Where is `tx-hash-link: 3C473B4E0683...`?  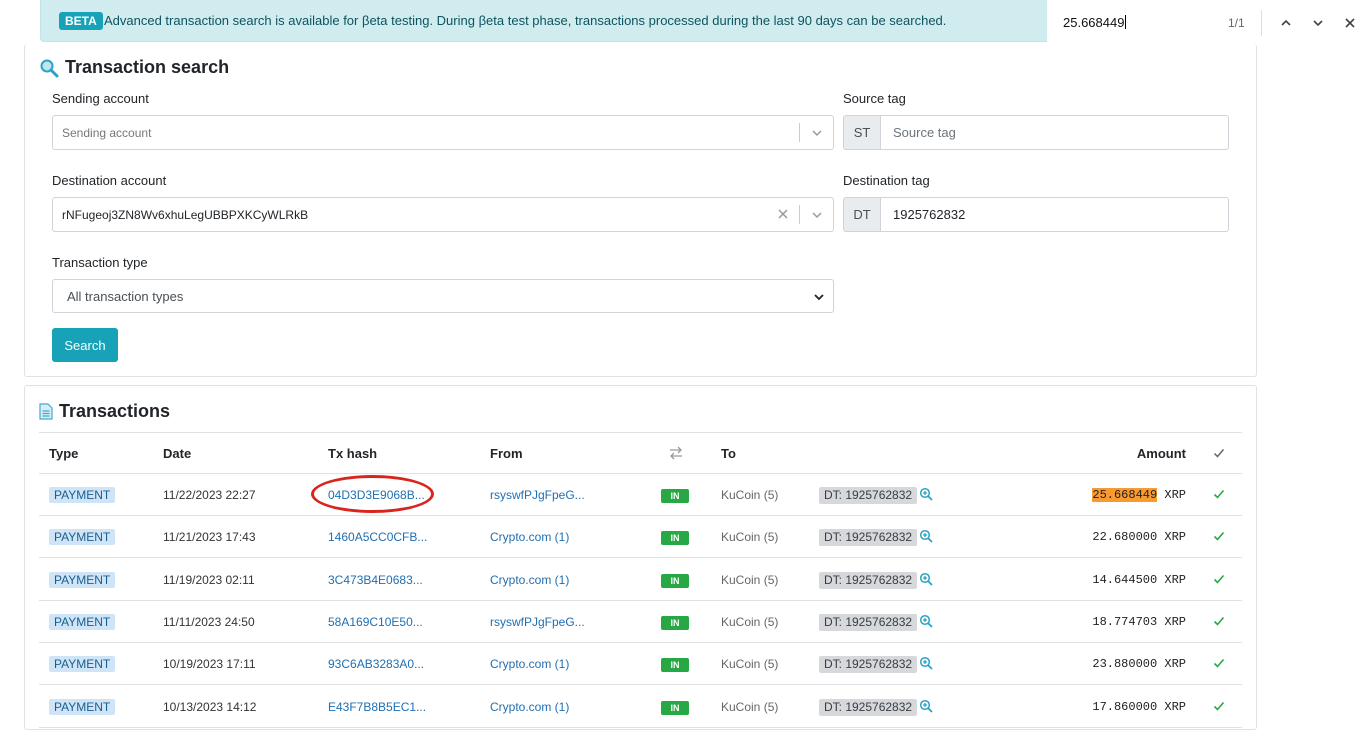 tx-hash-link: 3C473B4E0683... is located at coordinates (375, 580).